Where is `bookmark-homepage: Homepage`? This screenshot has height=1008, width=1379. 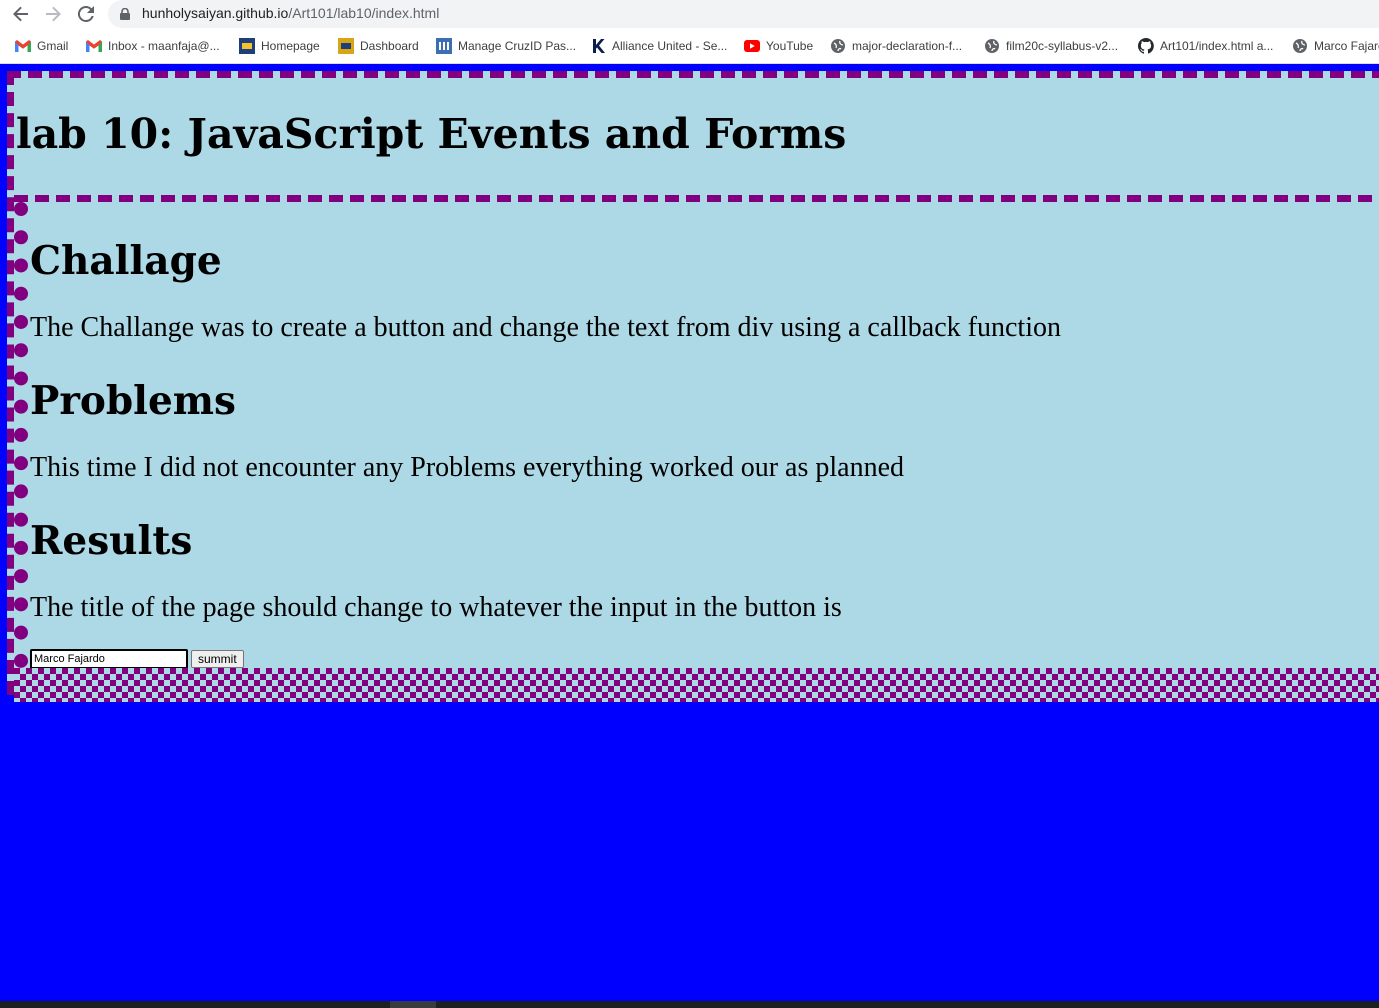 bookmark-homepage: Homepage is located at coordinates (279, 46).